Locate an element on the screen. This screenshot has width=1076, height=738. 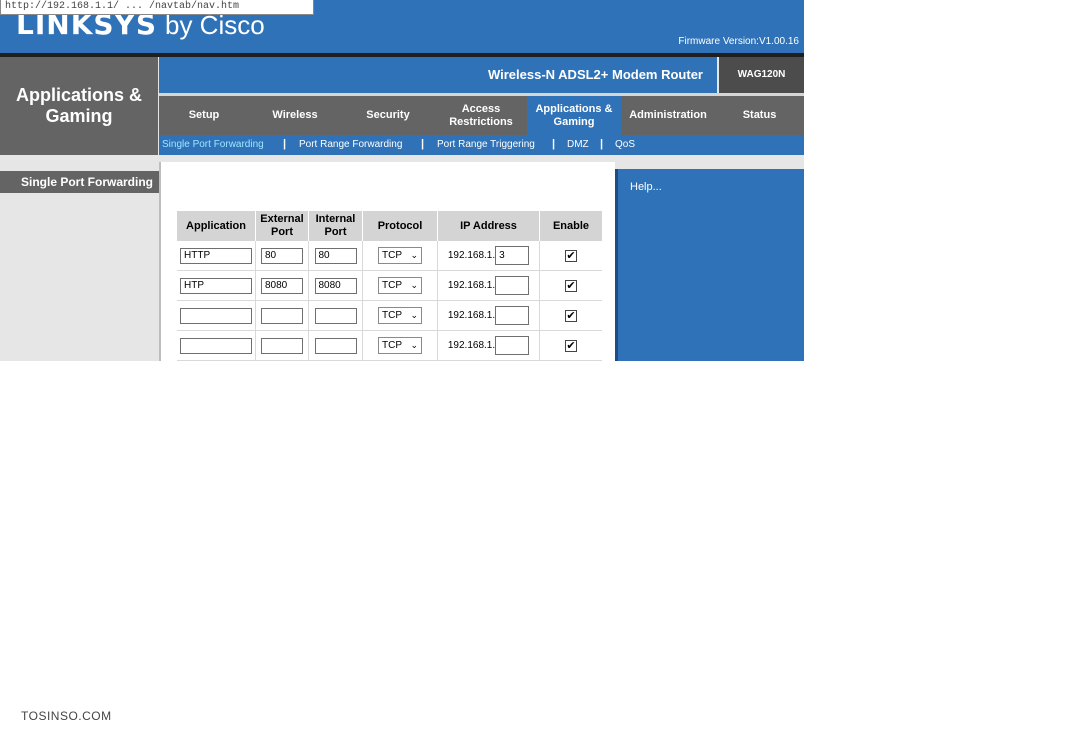
tab-label: Access Restrictions is located at coordinates (481, 115).